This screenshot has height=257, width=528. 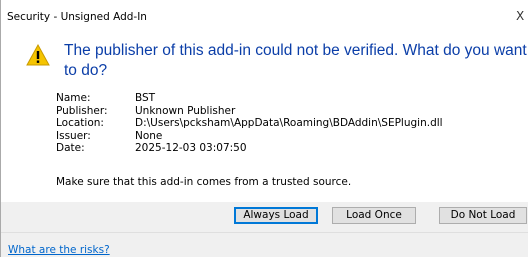 I want to click on detail-value: 2025-12-03 03:07:50, so click(x=191, y=148).